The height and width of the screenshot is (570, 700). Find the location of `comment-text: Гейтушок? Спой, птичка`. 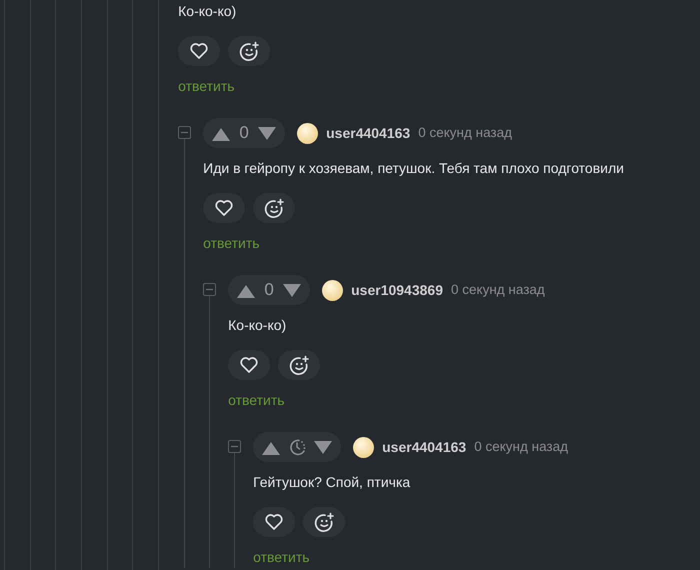

comment-text: Гейтушок? Спой, птичка is located at coordinates (332, 482).